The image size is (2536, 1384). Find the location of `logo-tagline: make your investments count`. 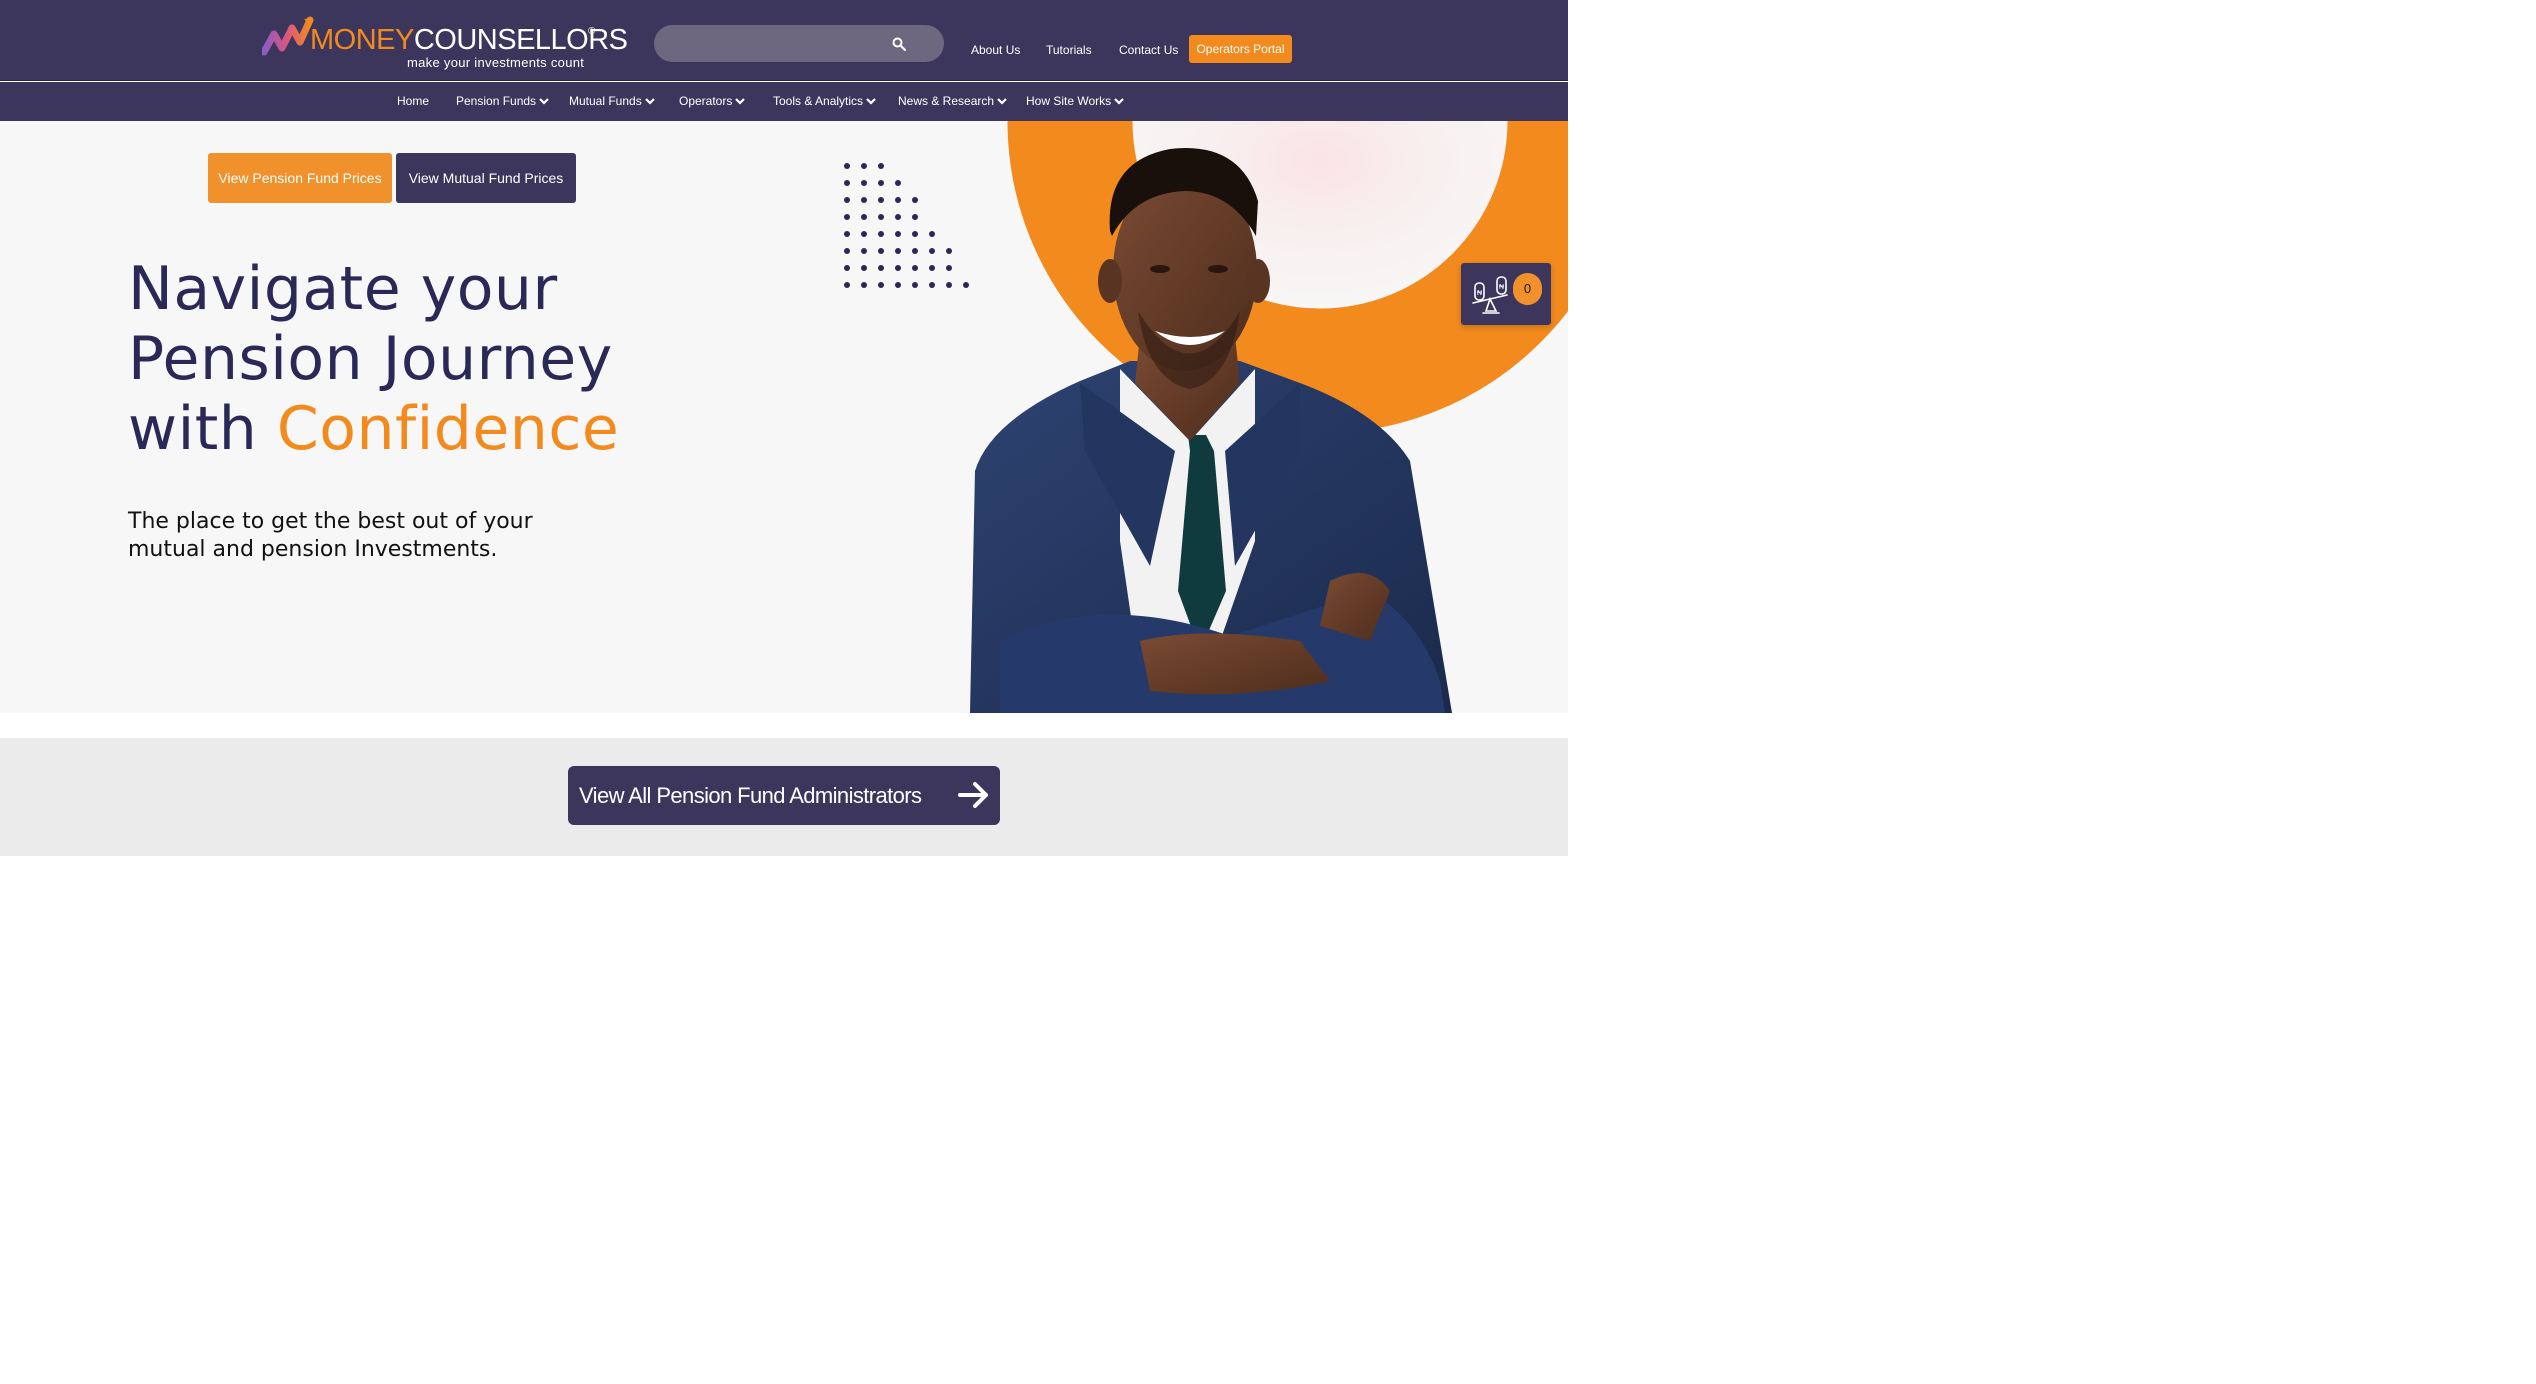

logo-tagline: make your investments count is located at coordinates (496, 62).